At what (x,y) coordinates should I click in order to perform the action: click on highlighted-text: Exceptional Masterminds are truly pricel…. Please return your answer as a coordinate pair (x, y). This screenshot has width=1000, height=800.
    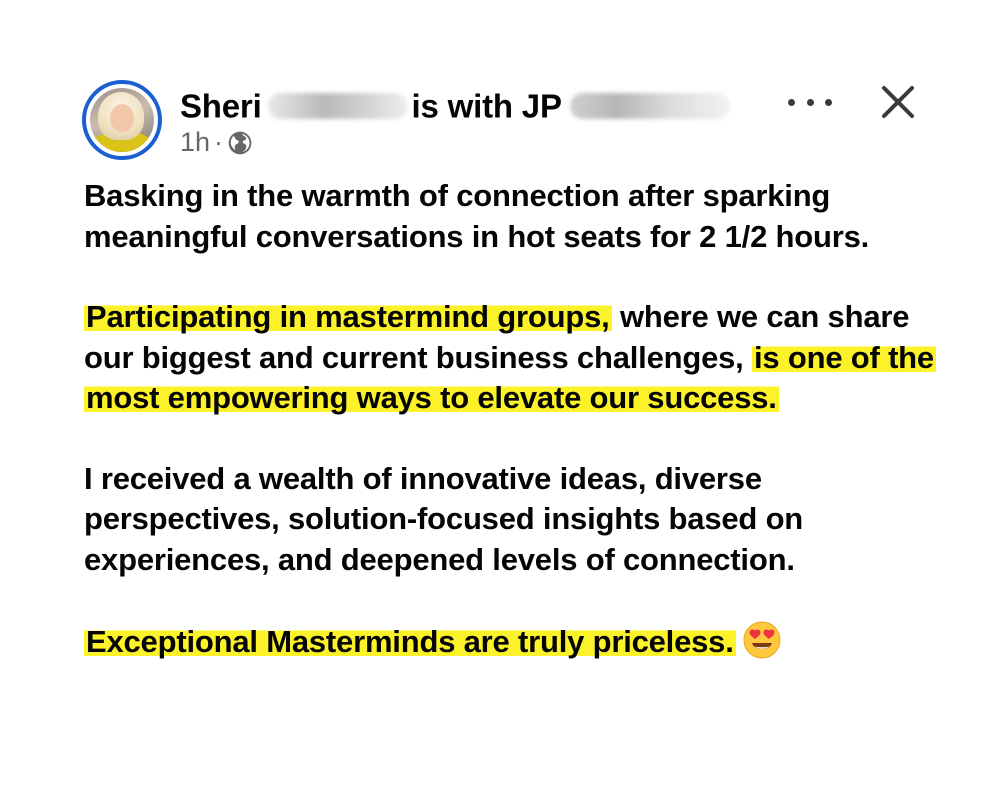
    Looking at the image, I should click on (410, 641).